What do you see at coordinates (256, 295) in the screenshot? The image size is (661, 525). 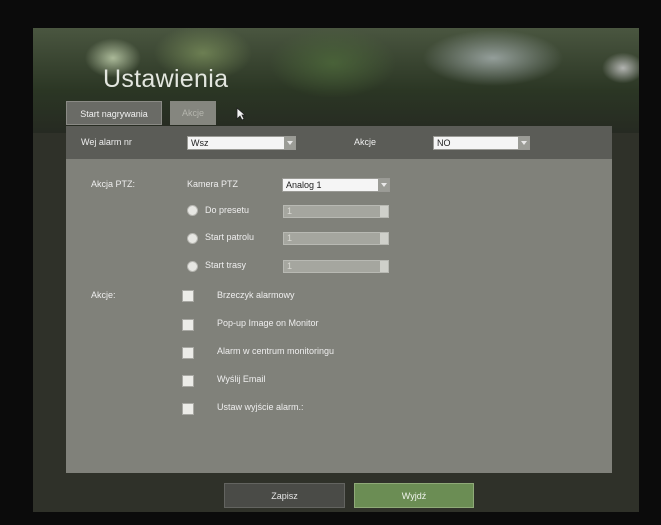 I see `checkbox-buzzer-label: Brzeczyk alarmowy` at bounding box center [256, 295].